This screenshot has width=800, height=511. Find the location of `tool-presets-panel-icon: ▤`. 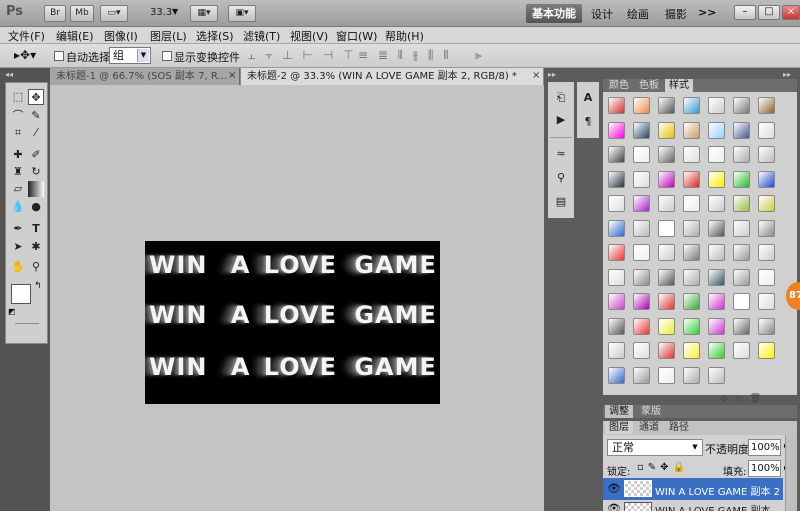

tool-presets-panel-icon: ▤ is located at coordinates (561, 202).